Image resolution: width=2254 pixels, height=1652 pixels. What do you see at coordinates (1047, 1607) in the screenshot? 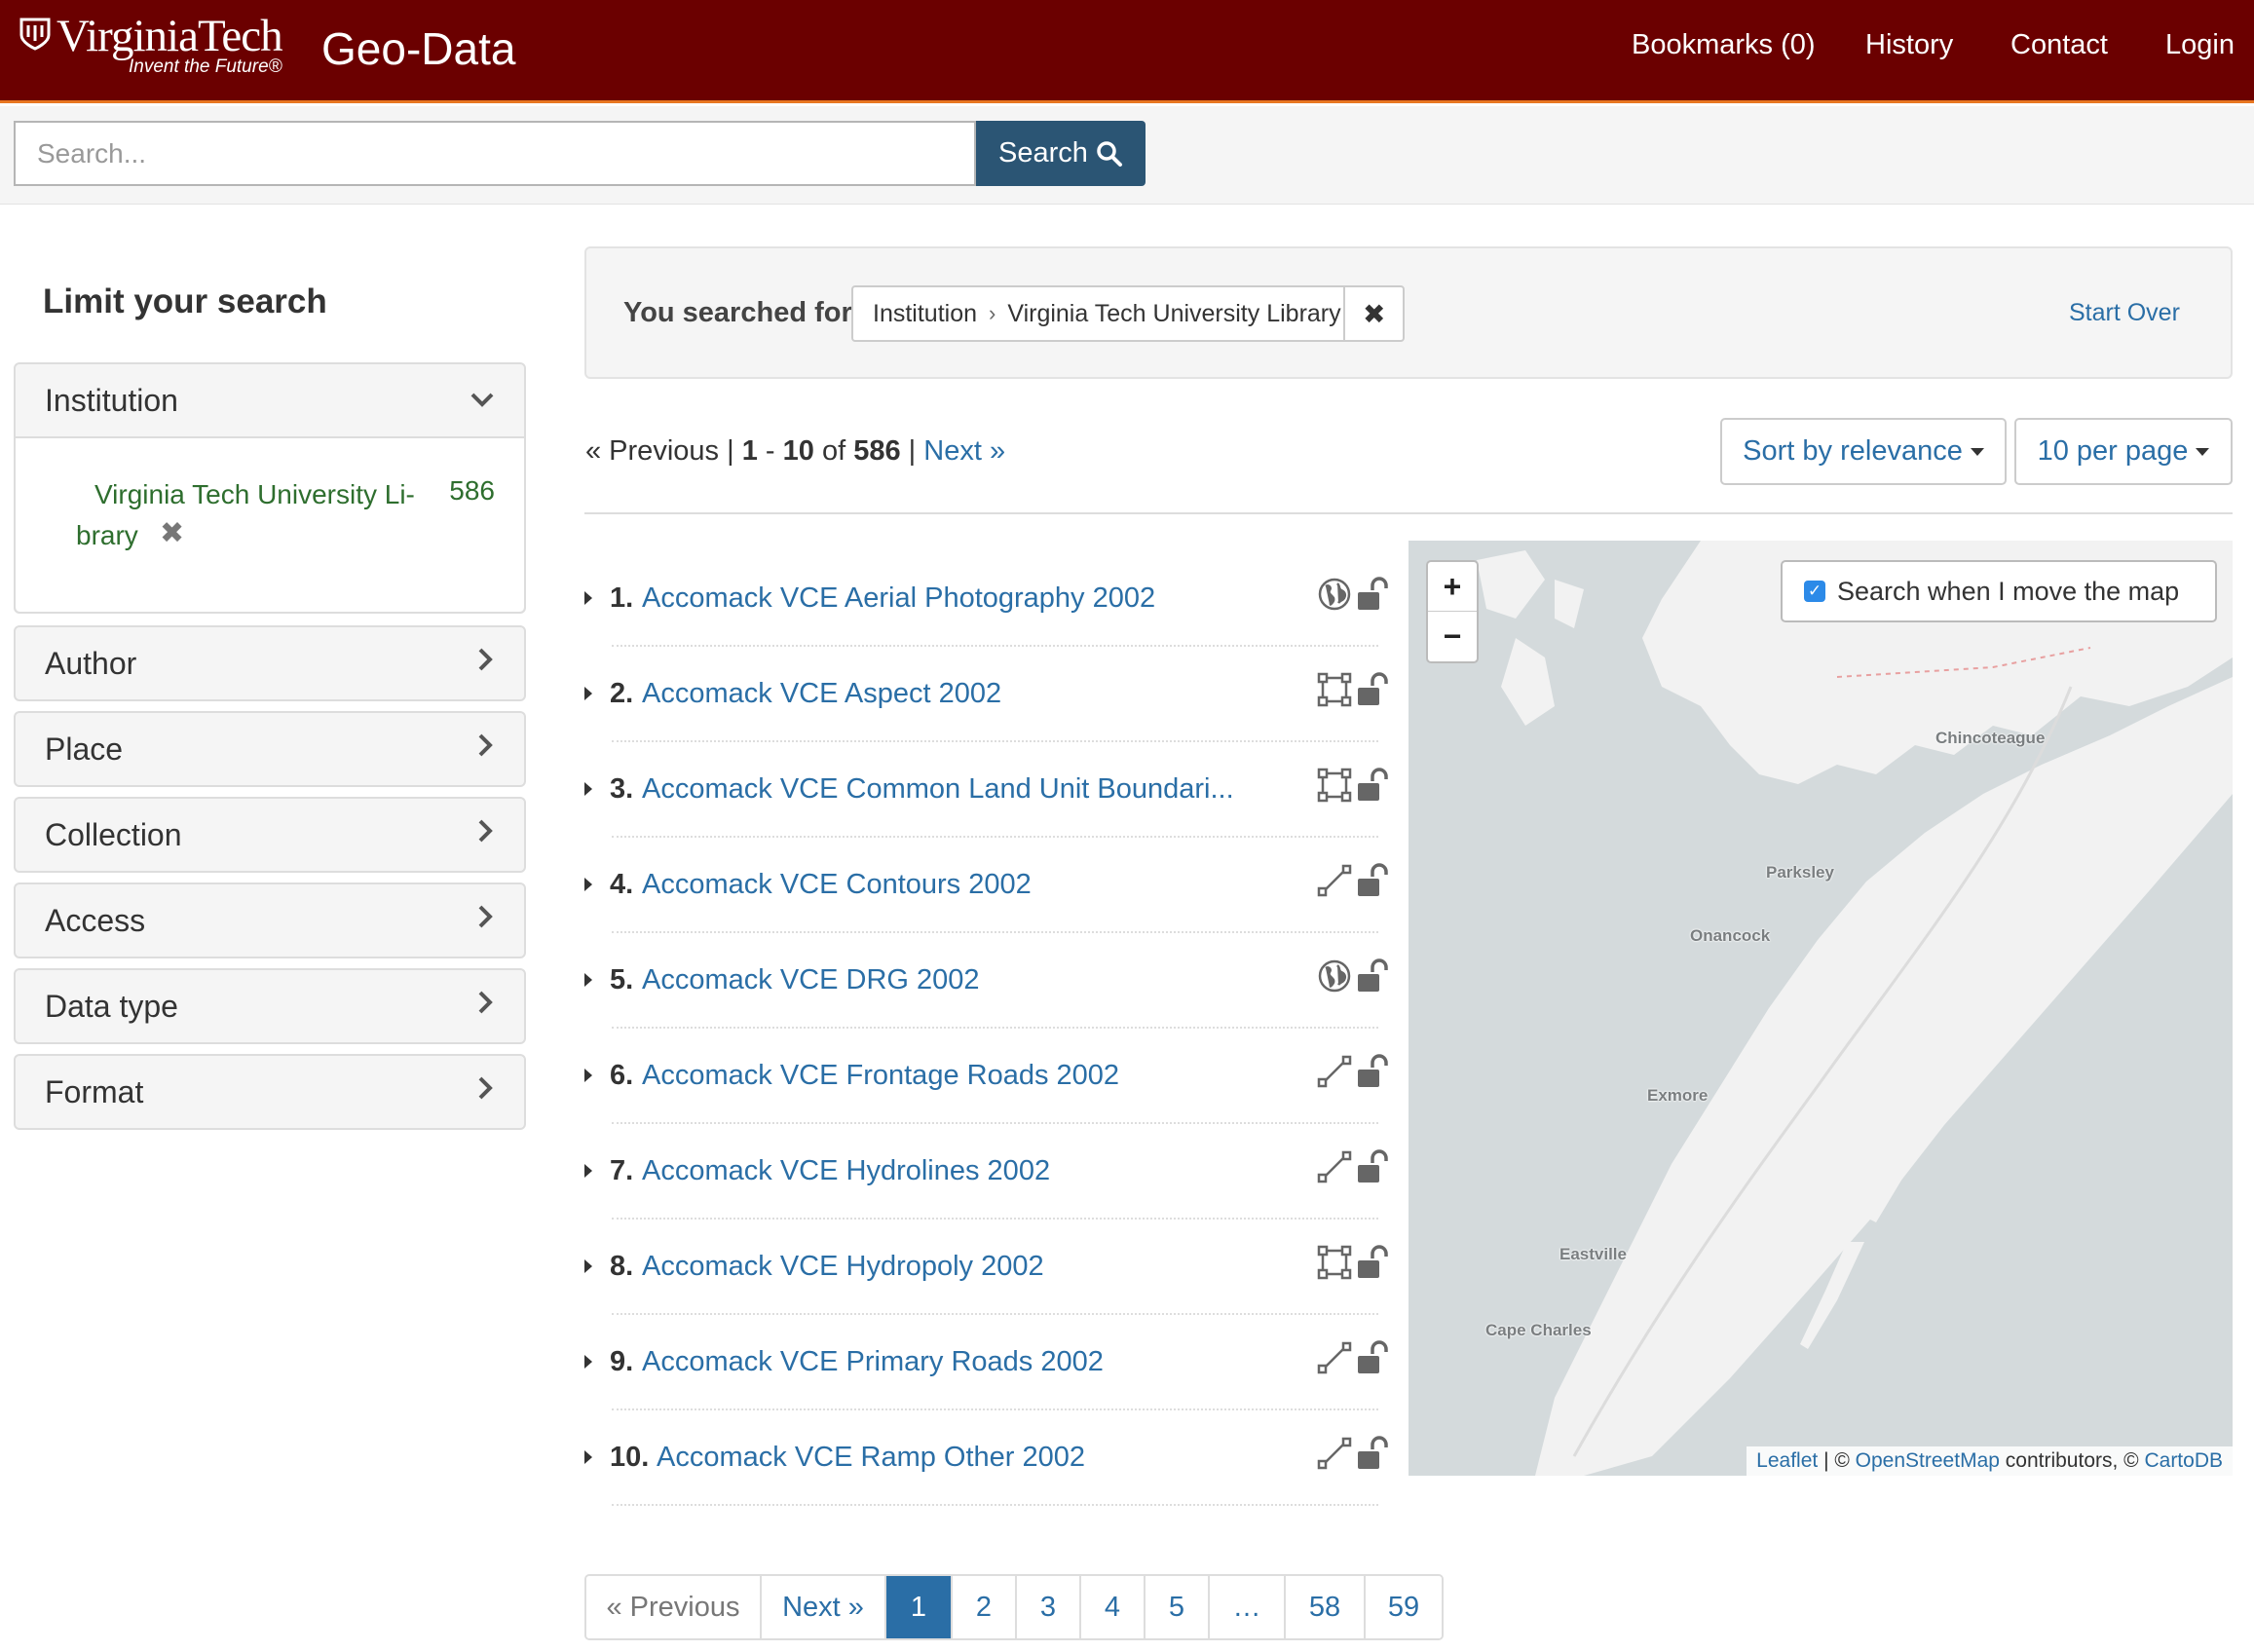
I see `page-link-3: 3` at bounding box center [1047, 1607].